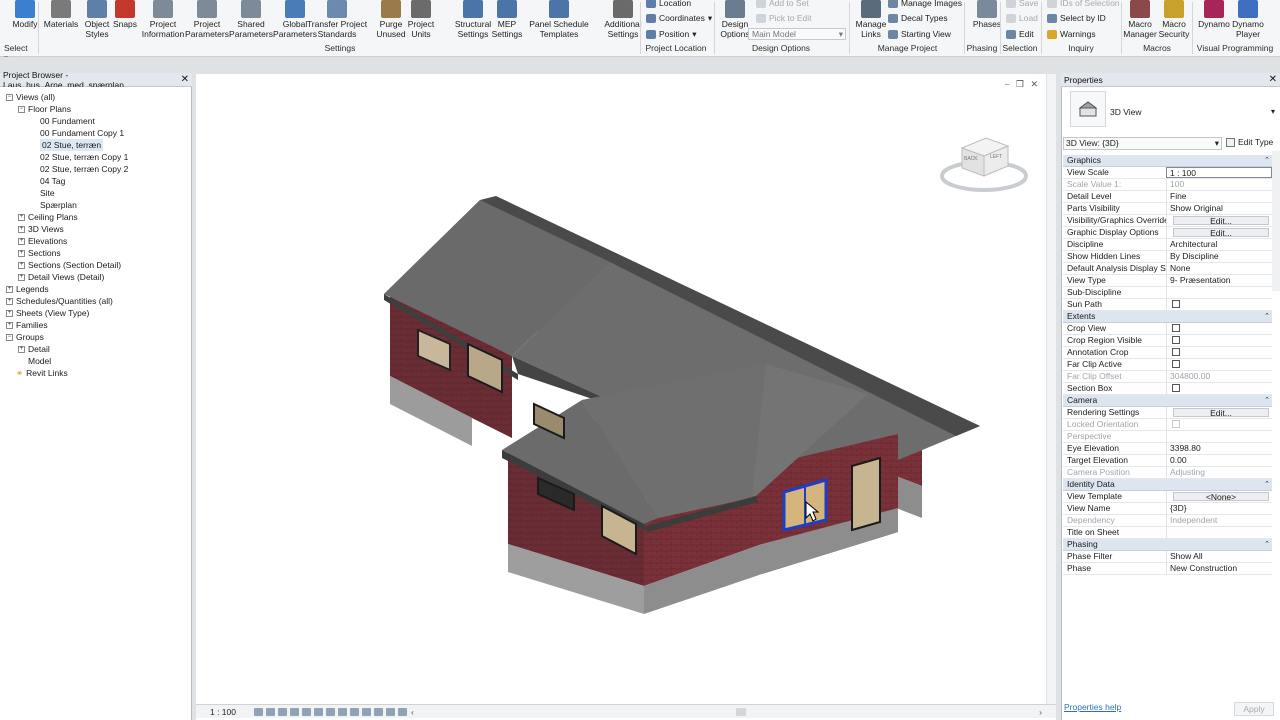 The height and width of the screenshot is (720, 1280). Describe the element at coordinates (42, 241) in the screenshot. I see `tree-item: + Elevations` at that location.